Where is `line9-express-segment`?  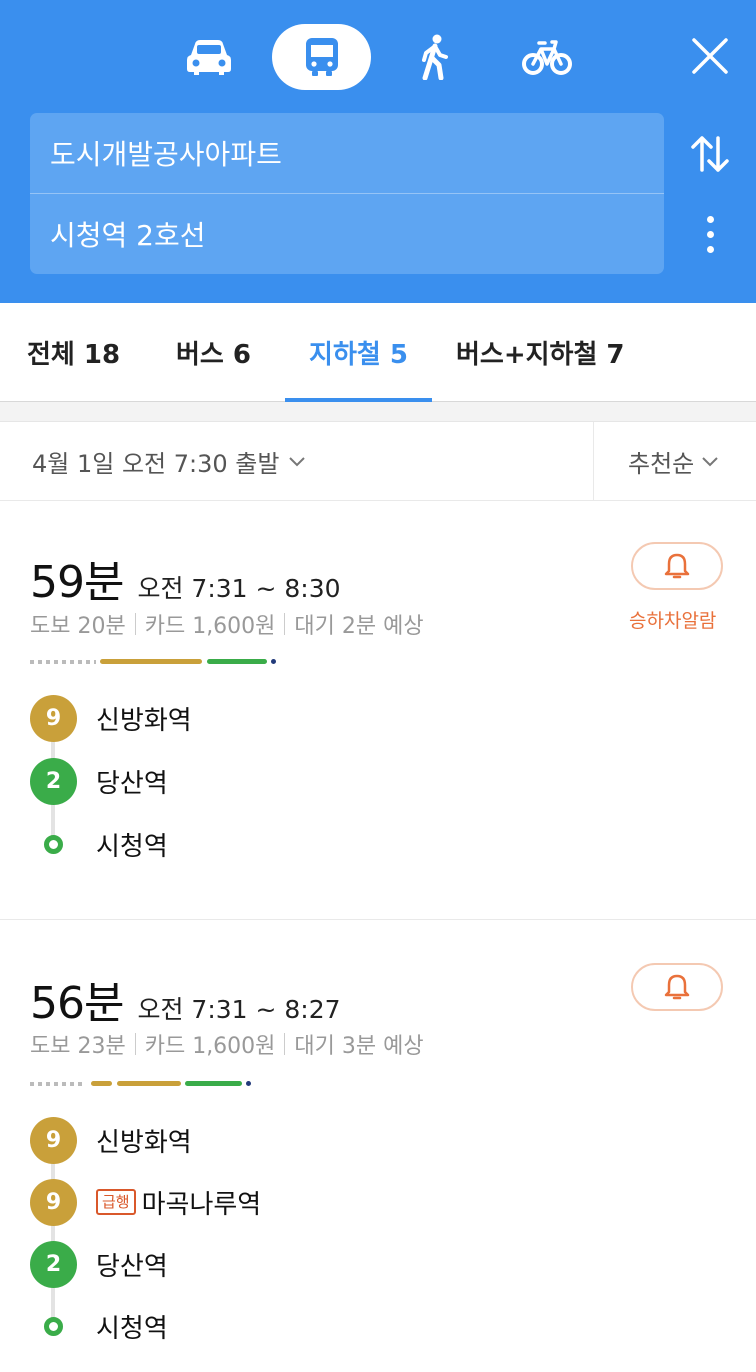
line9-express-segment is located at coordinates (149, 1083).